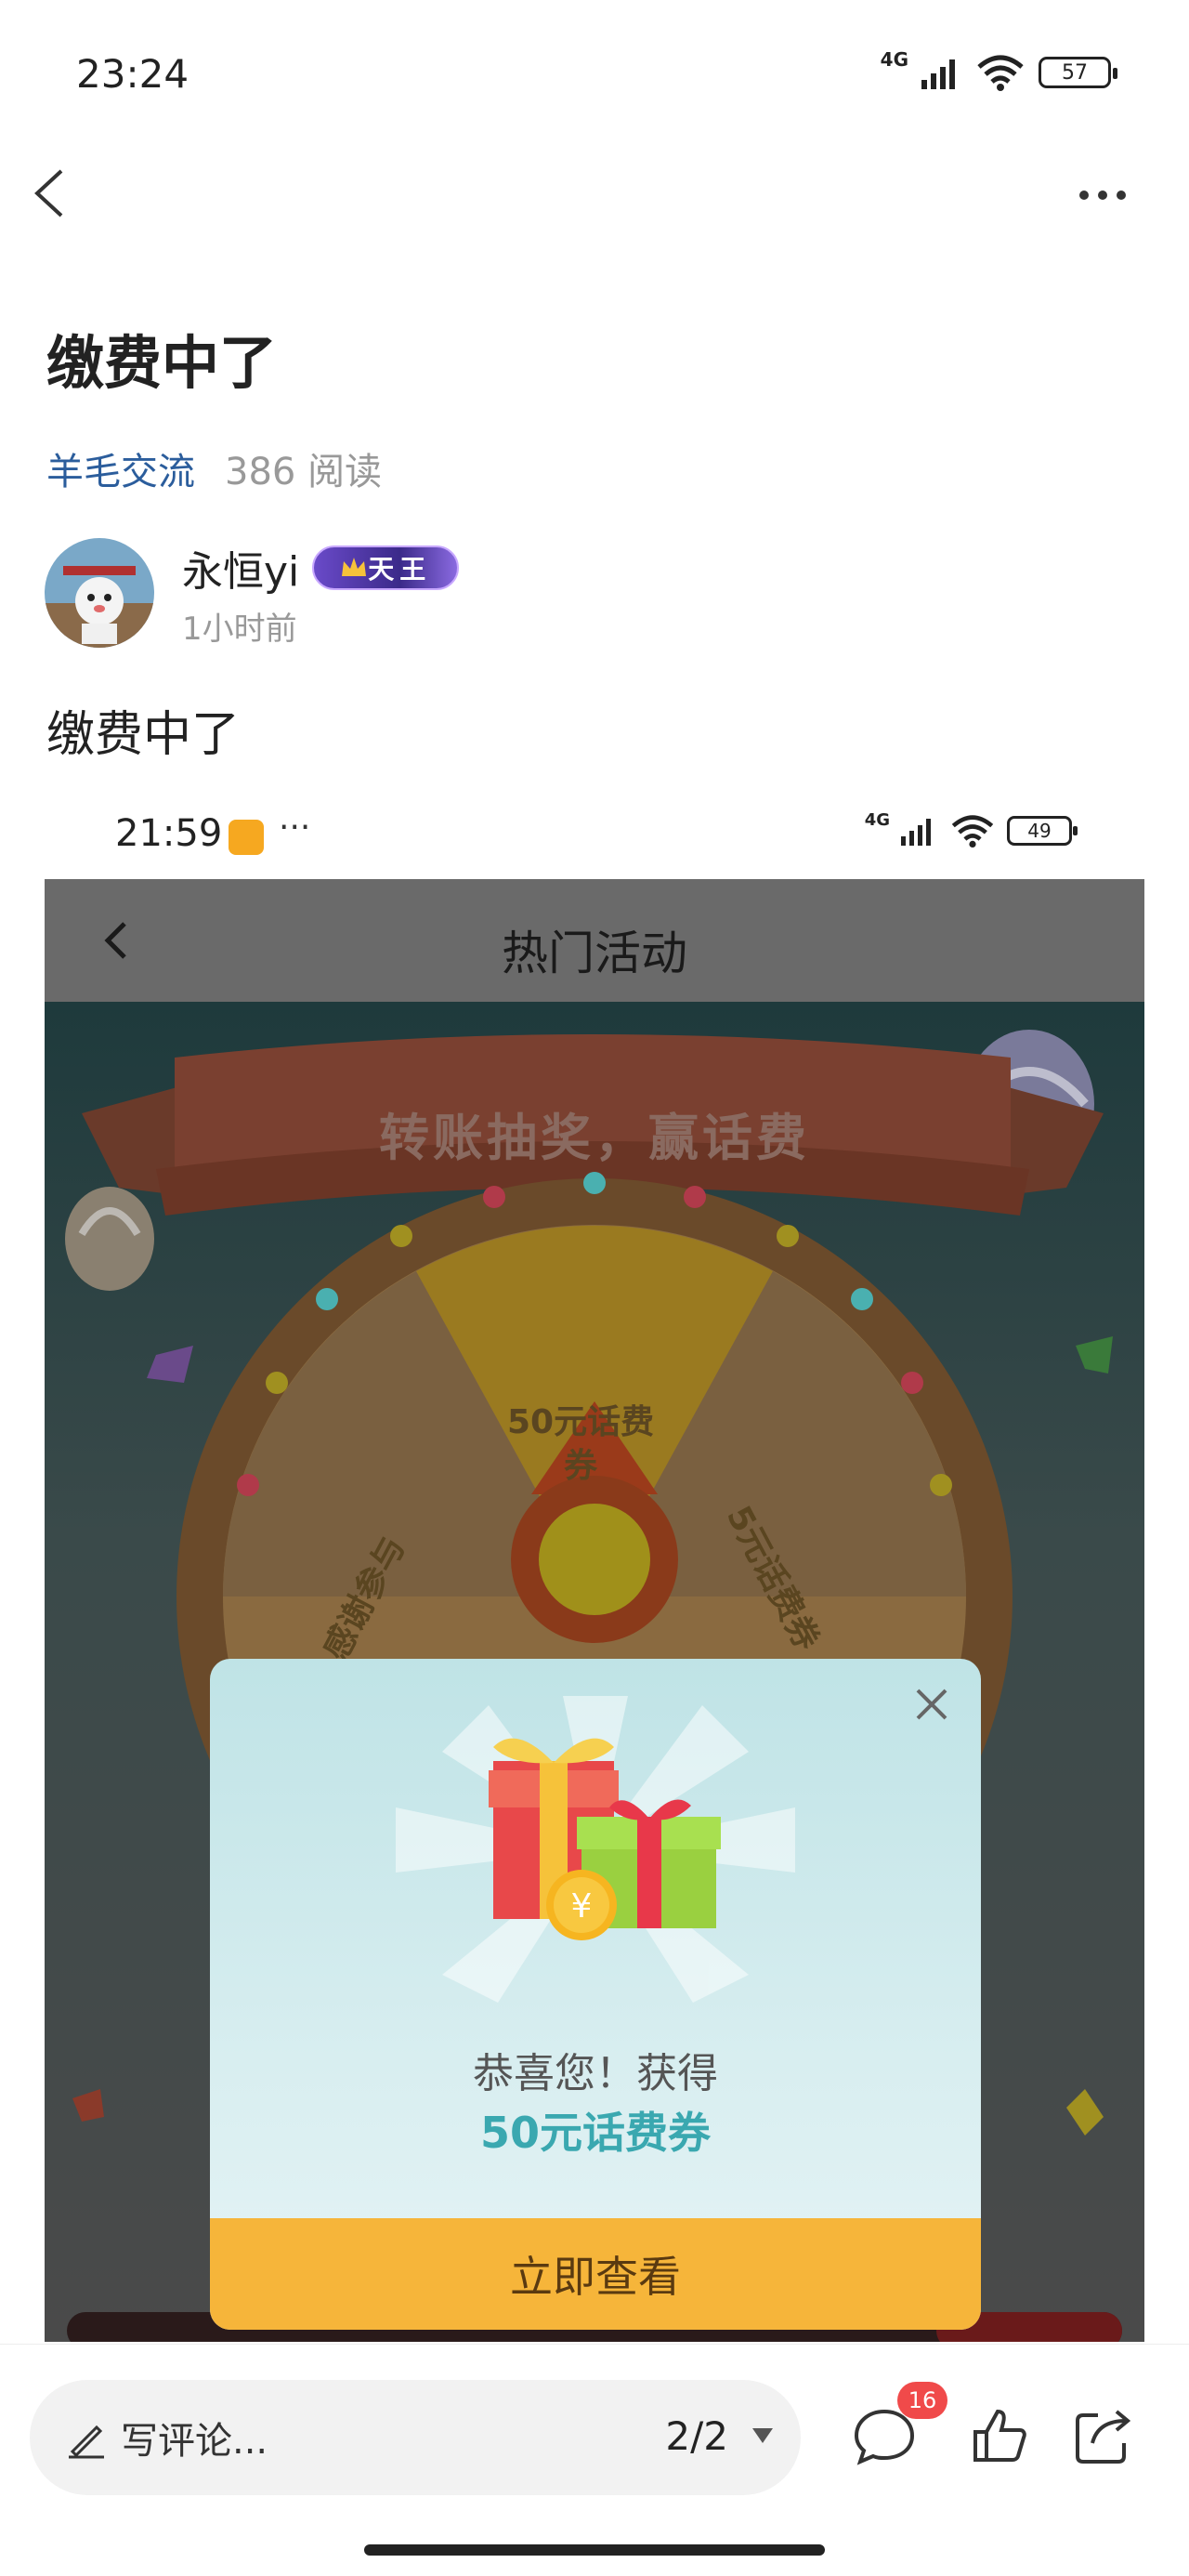  Describe the element at coordinates (132, 74) in the screenshot. I see `status-time: 23:24` at that location.